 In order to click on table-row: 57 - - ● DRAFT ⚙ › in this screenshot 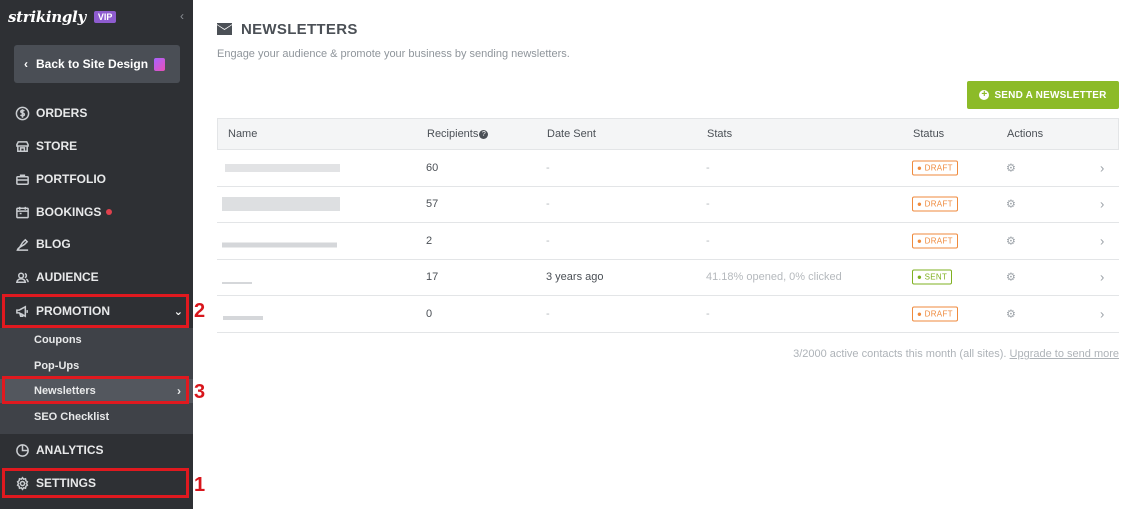, I will do `click(668, 205)`.